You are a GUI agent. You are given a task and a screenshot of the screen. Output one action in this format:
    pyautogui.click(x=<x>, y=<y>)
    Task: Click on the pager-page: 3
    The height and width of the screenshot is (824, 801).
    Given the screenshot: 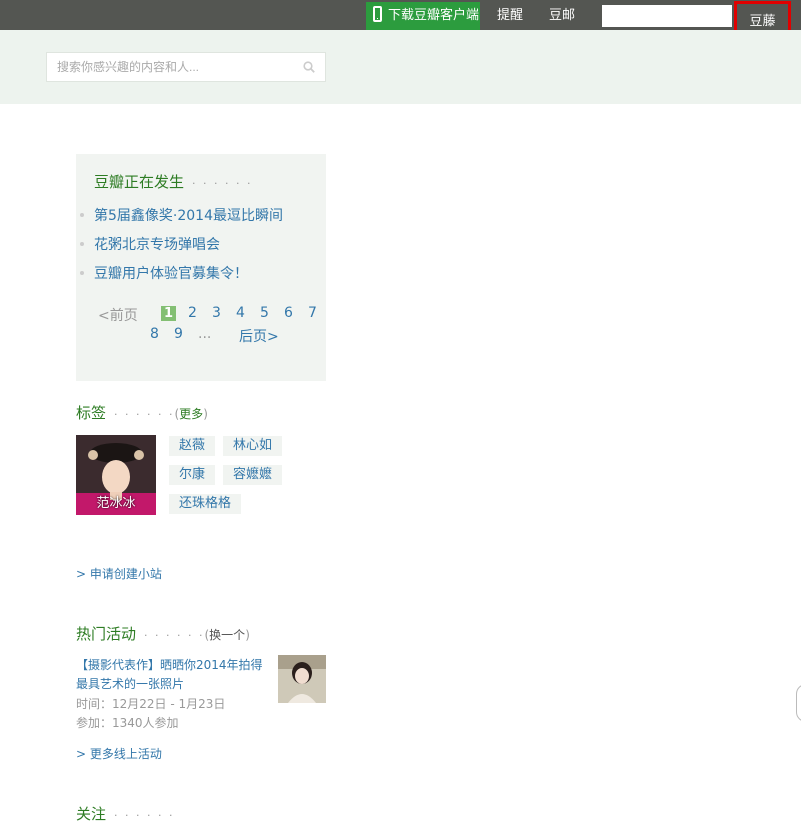 What is the action you would take?
    pyautogui.click(x=216, y=313)
    